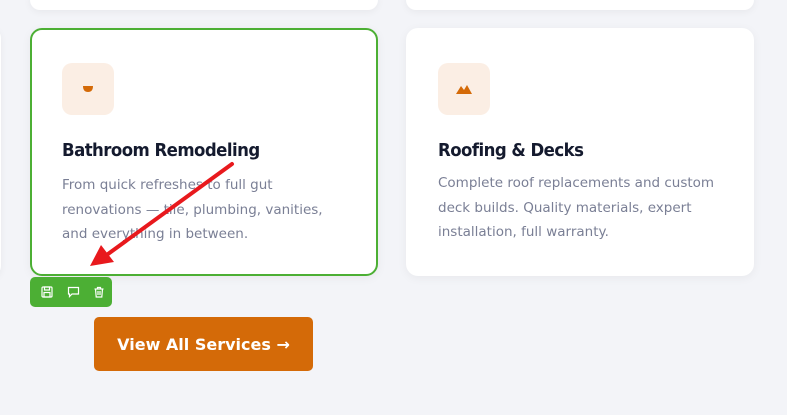 The width and height of the screenshot is (787, 415). What do you see at coordinates (99, 292) in the screenshot?
I see `delete-icon` at bounding box center [99, 292].